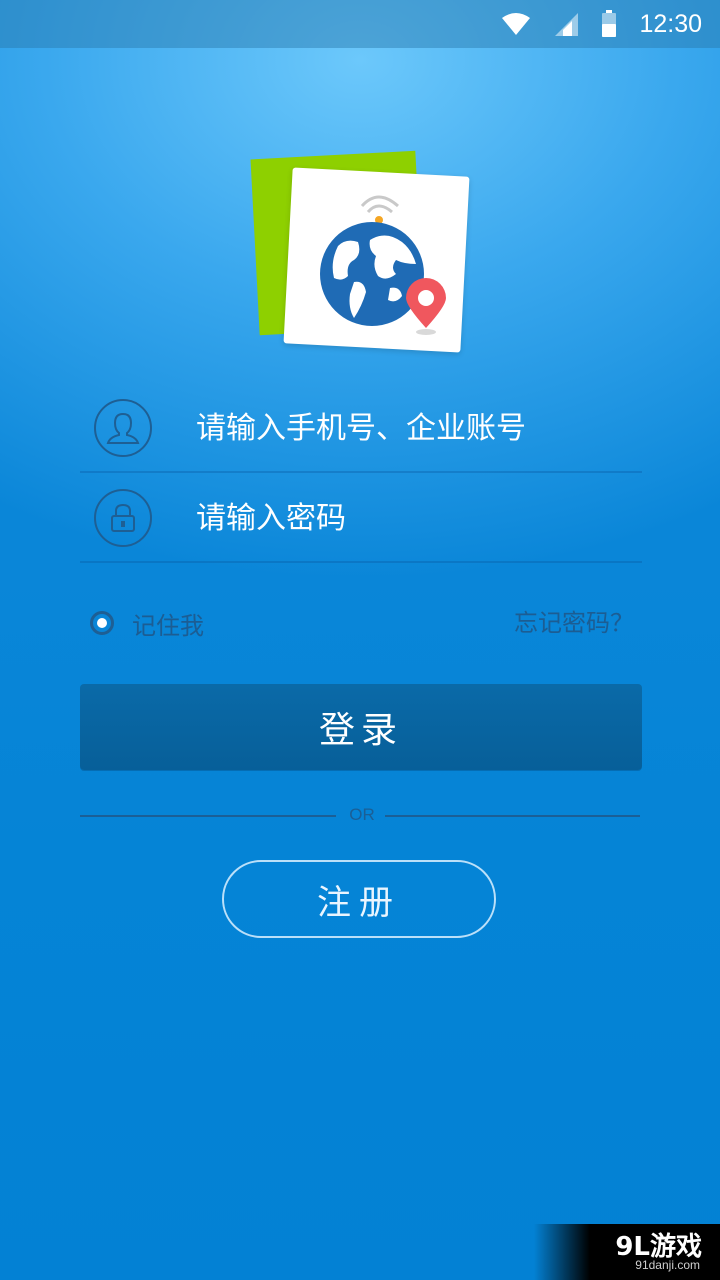 The height and width of the screenshot is (1280, 720). What do you see at coordinates (208, 816) in the screenshot?
I see `divider-left` at bounding box center [208, 816].